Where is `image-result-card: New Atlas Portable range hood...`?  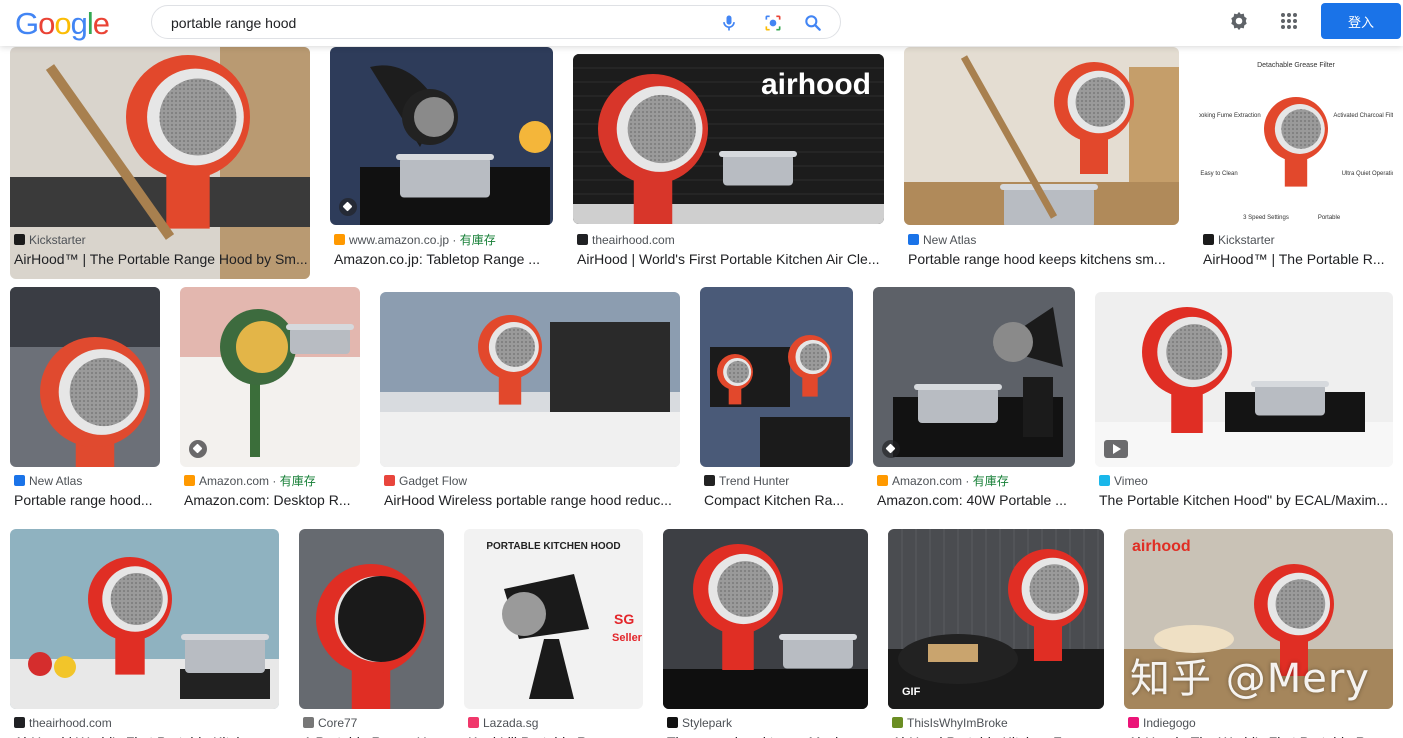 image-result-card: New Atlas Portable range hood... is located at coordinates (85, 399).